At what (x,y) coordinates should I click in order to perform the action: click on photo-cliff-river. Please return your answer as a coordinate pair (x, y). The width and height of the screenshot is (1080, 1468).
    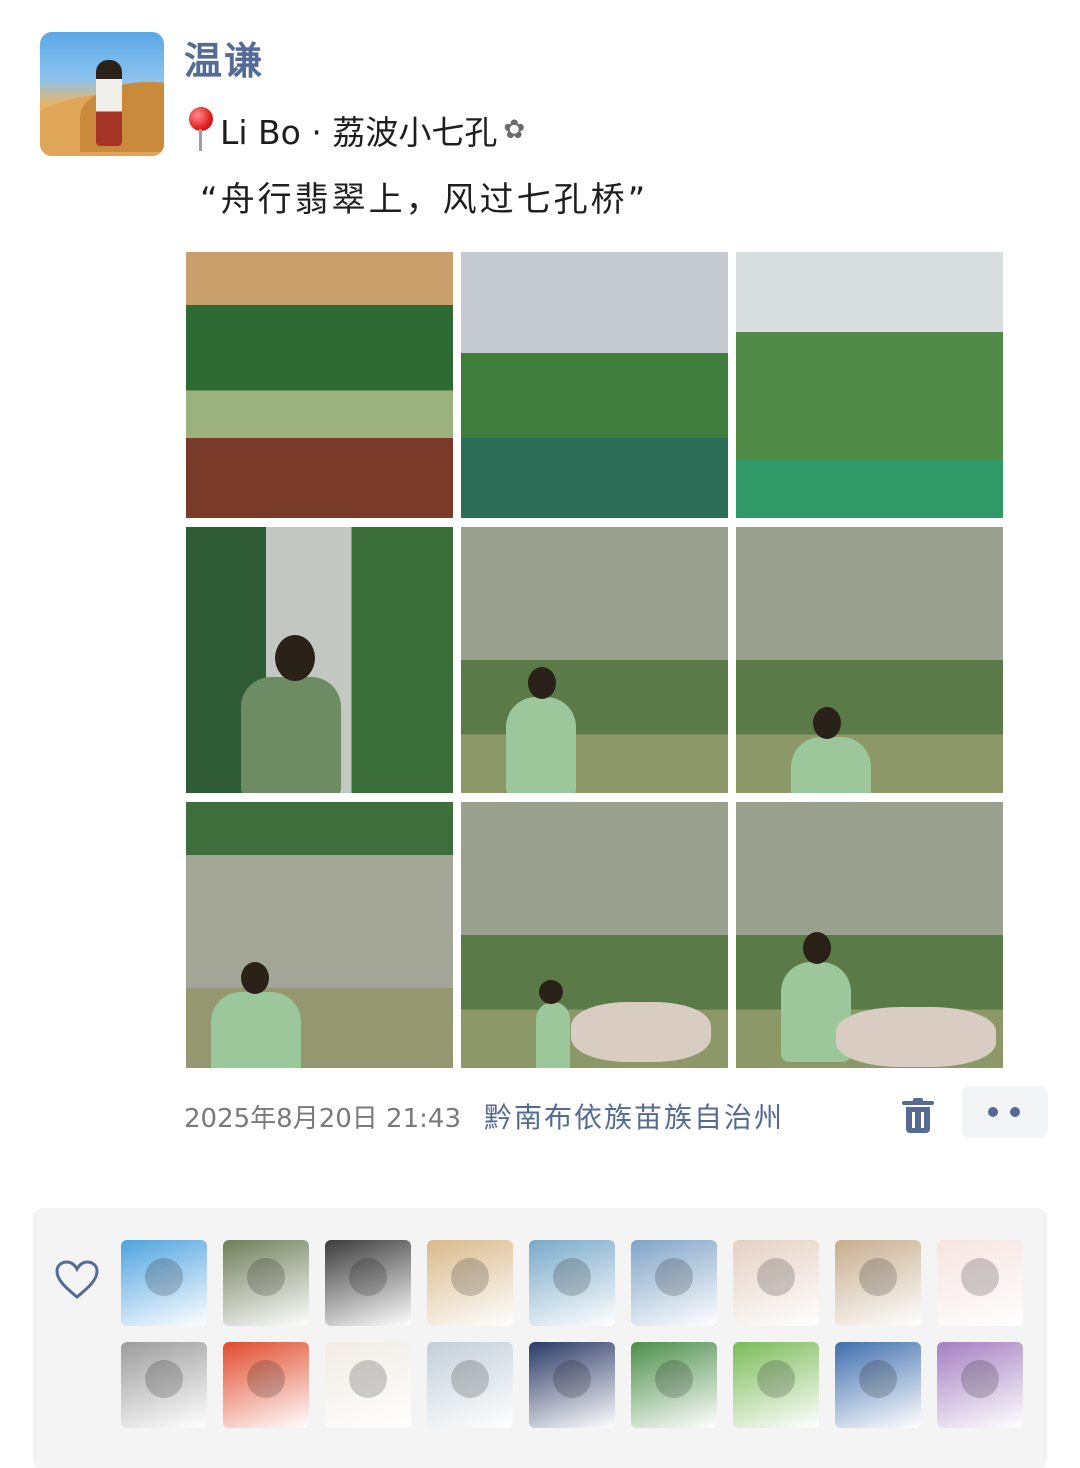
    Looking at the image, I should click on (319, 935).